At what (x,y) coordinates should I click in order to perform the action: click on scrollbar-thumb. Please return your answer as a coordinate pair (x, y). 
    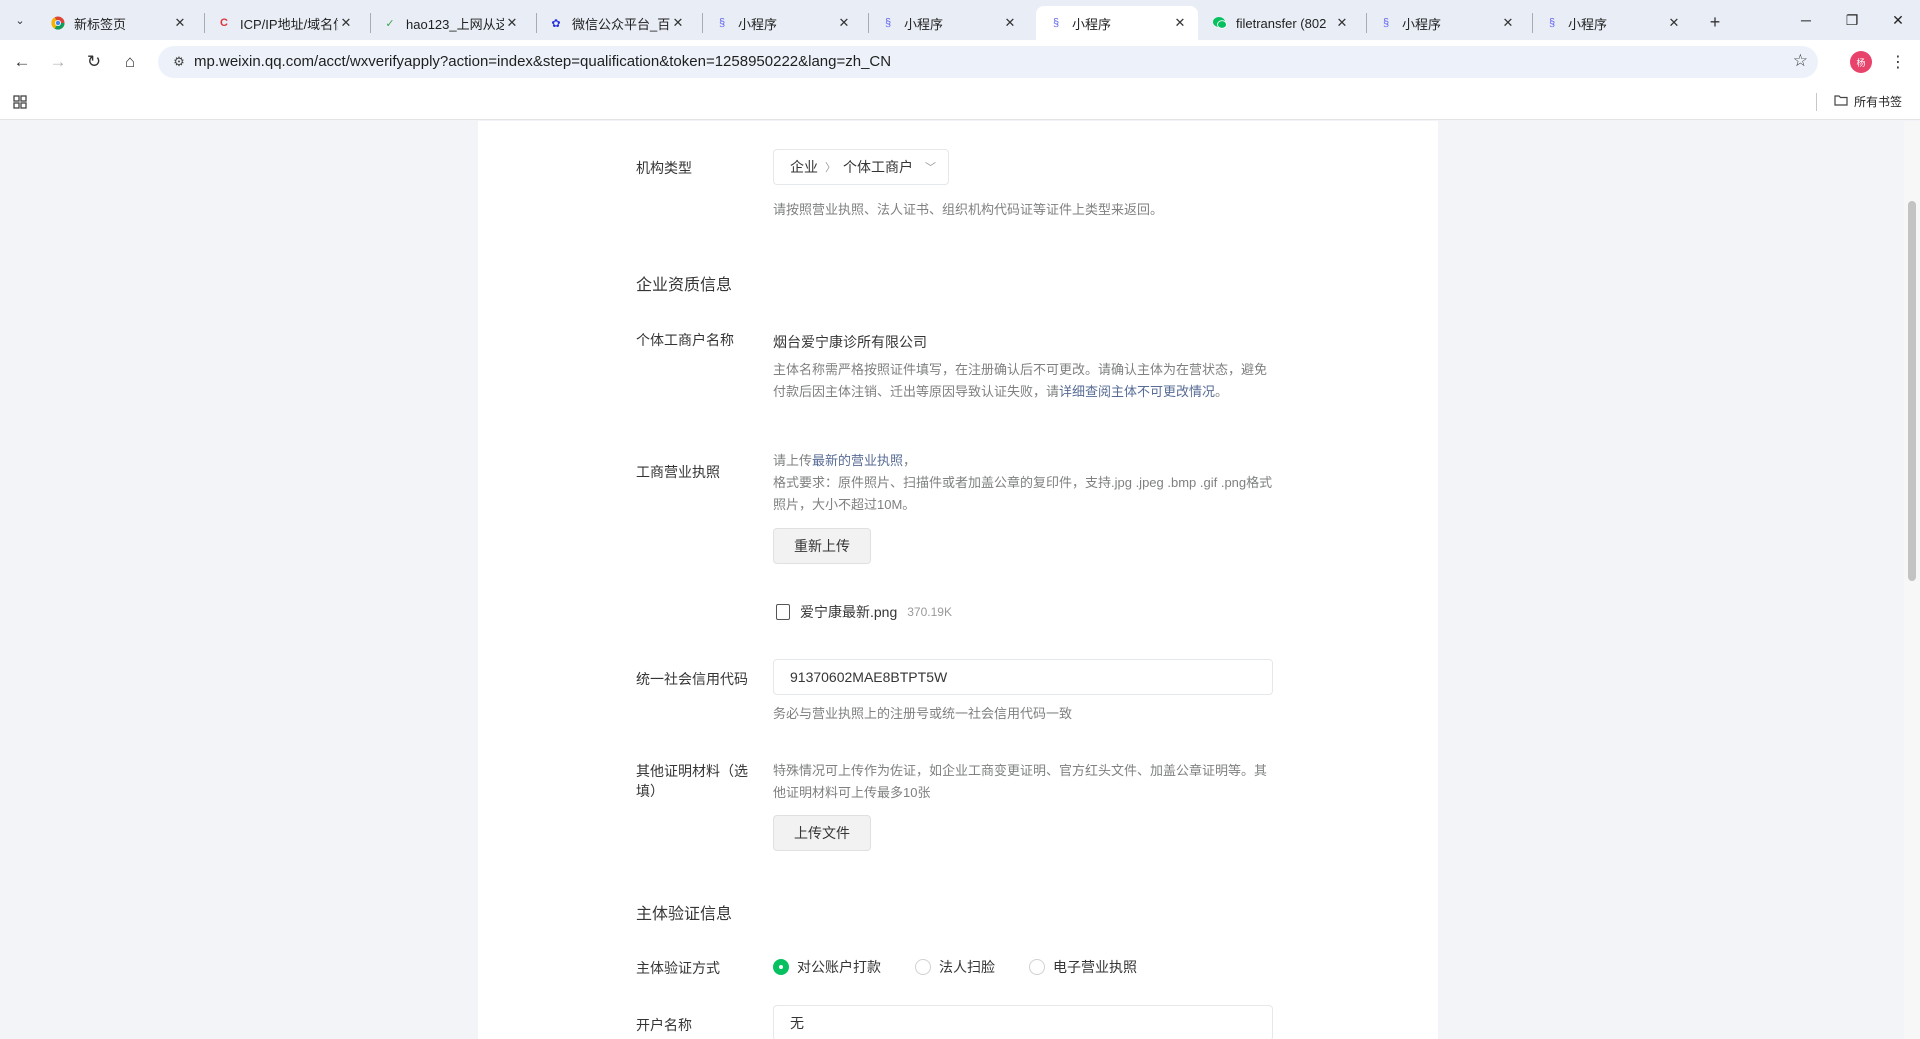
    Looking at the image, I should click on (1912, 391).